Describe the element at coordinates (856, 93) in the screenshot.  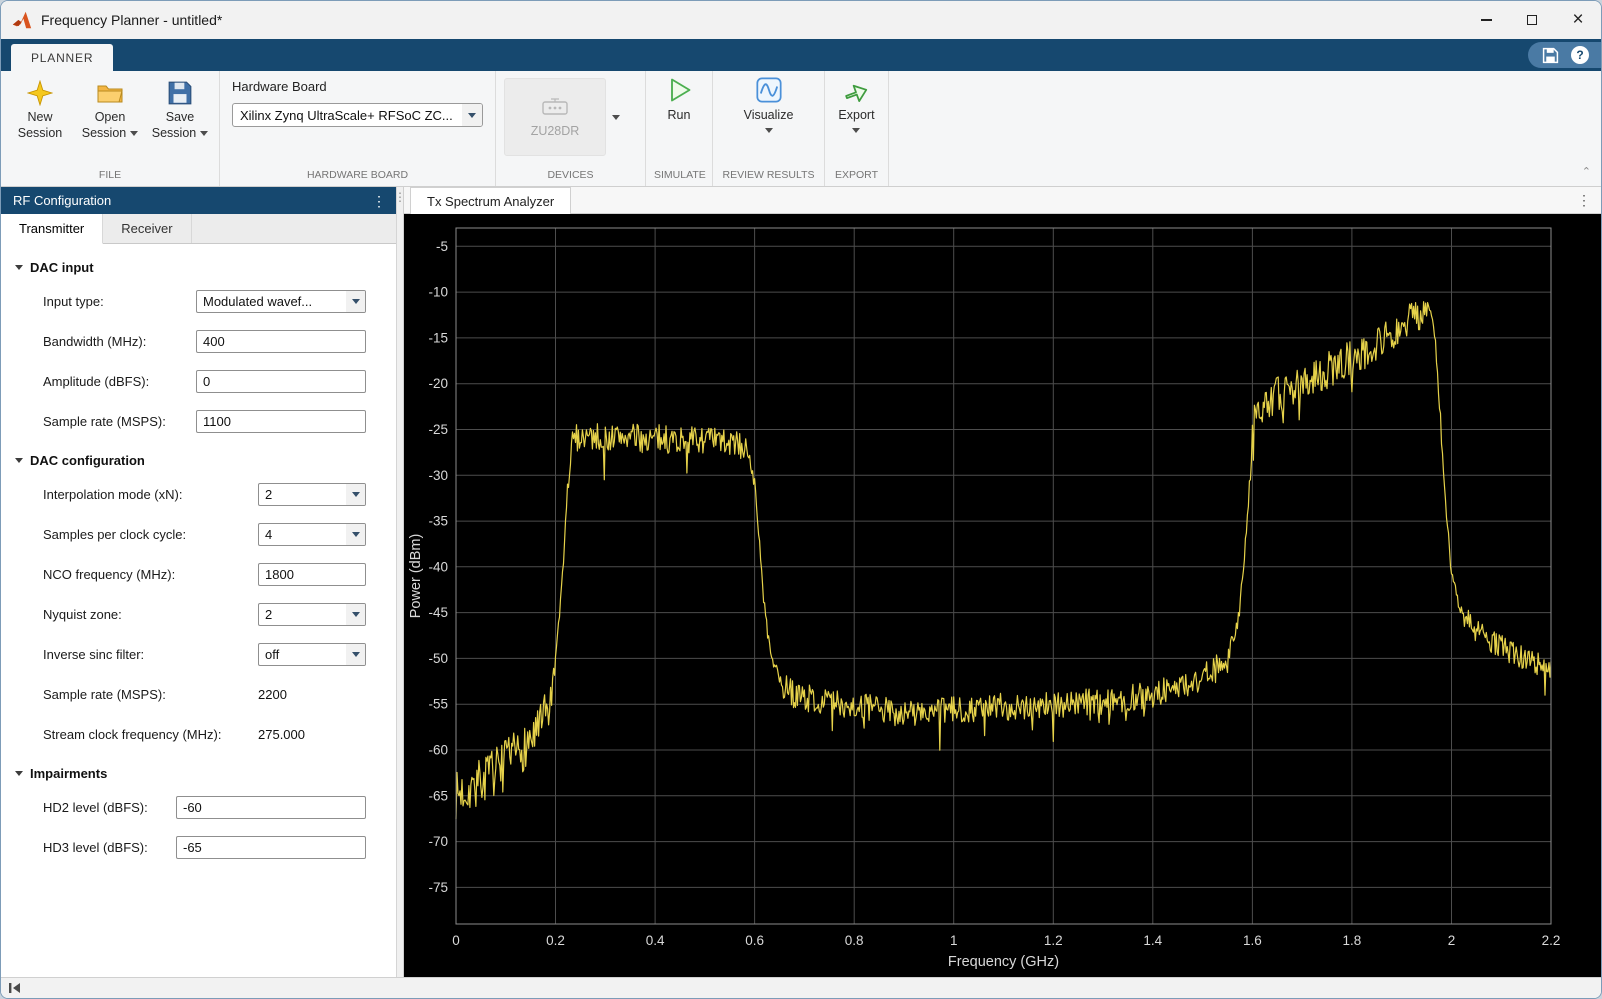
I see `export-icon` at that location.